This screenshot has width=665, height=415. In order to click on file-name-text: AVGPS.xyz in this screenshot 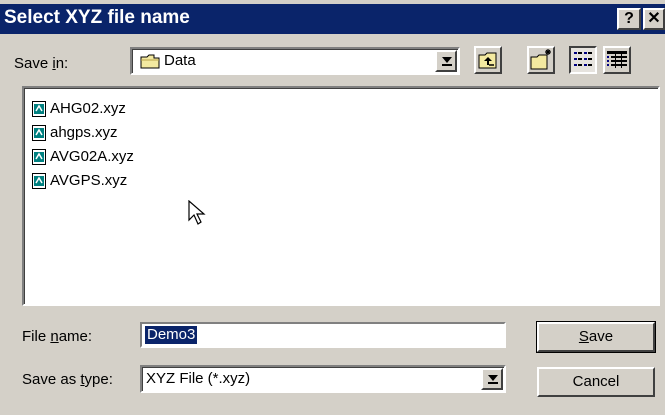, I will do `click(89, 180)`.